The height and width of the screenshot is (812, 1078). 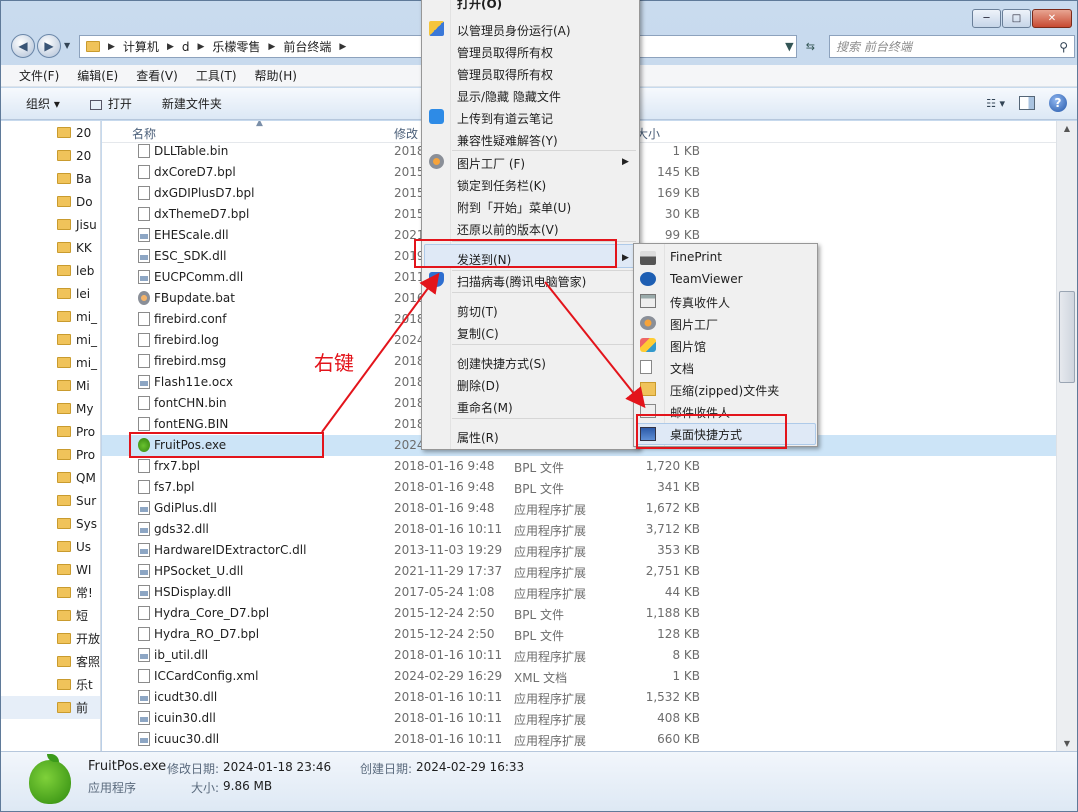 I want to click on file-row: fs7.bpl 2018-01-16 9:48 BPL 文件 341 KB, so click(x=580, y=487).